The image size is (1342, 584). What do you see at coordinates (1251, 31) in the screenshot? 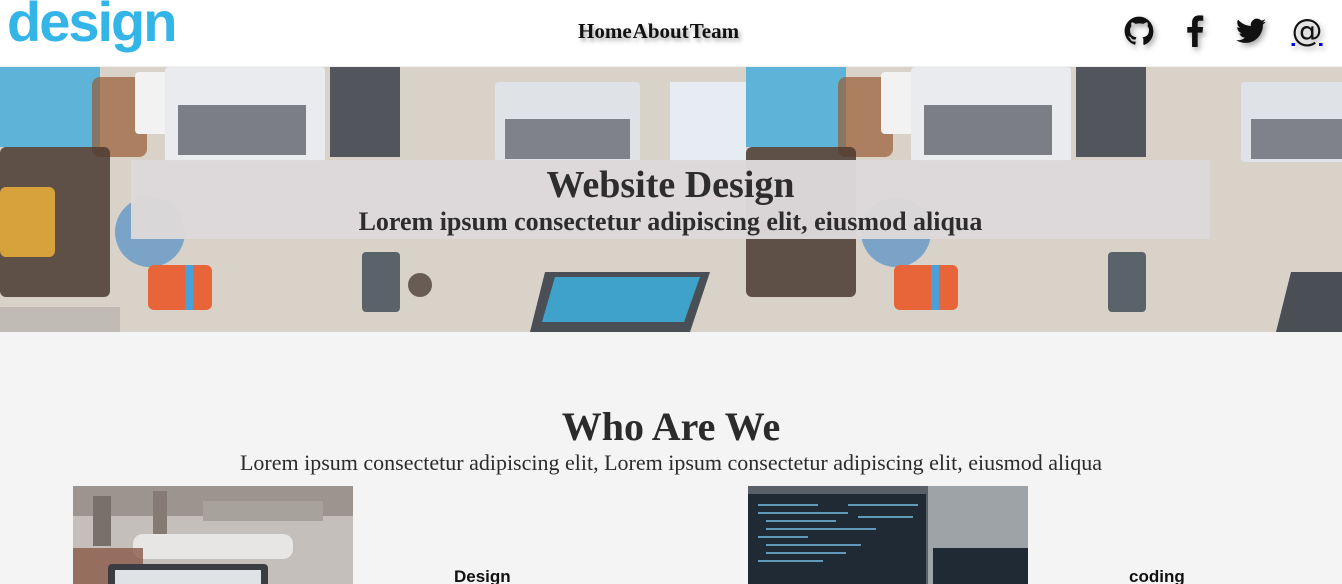
I see `twitter-icon` at bounding box center [1251, 31].